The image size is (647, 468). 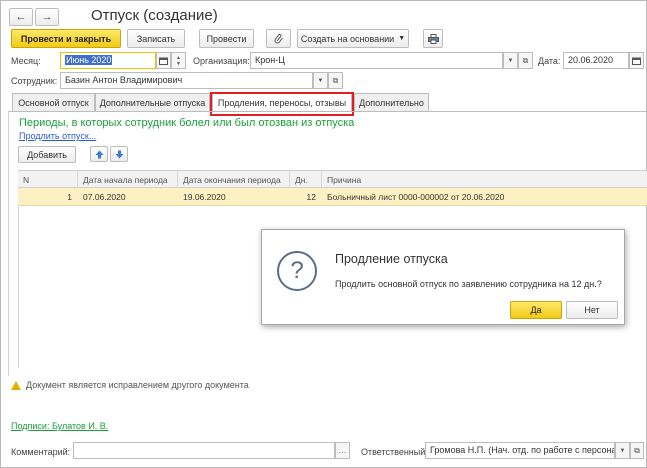 What do you see at coordinates (152, 102) in the screenshot?
I see `tab-additional-vacations: Дополнительные отпуска` at bounding box center [152, 102].